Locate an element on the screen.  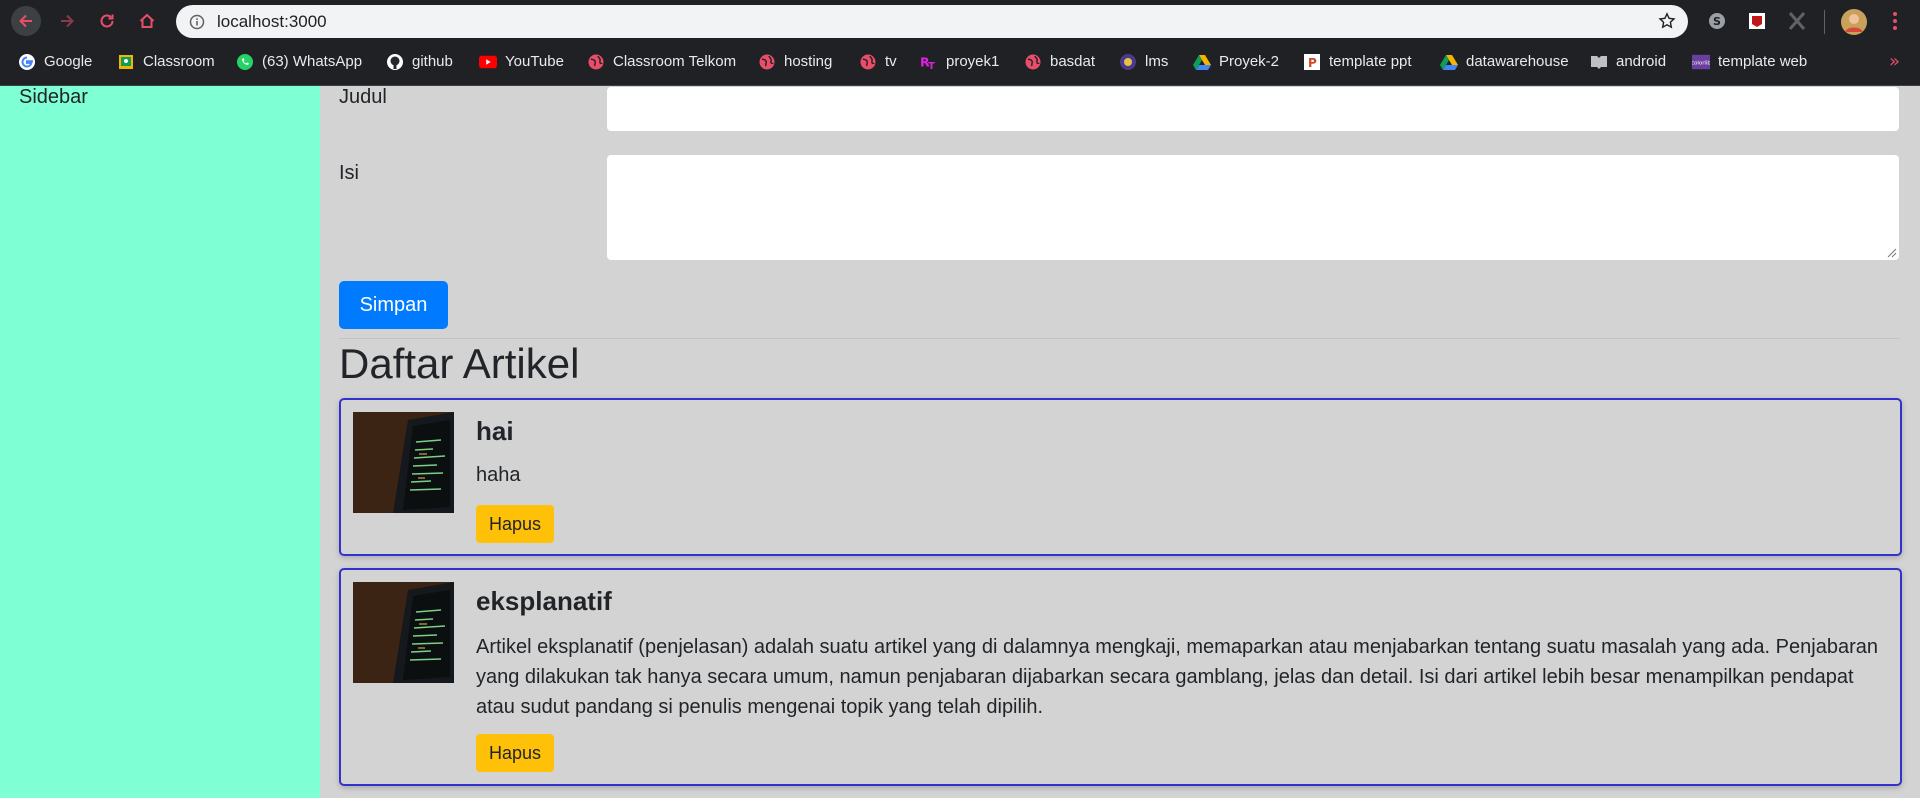
bookmark-proyek1: RT proyek1 is located at coordinates (959, 61).